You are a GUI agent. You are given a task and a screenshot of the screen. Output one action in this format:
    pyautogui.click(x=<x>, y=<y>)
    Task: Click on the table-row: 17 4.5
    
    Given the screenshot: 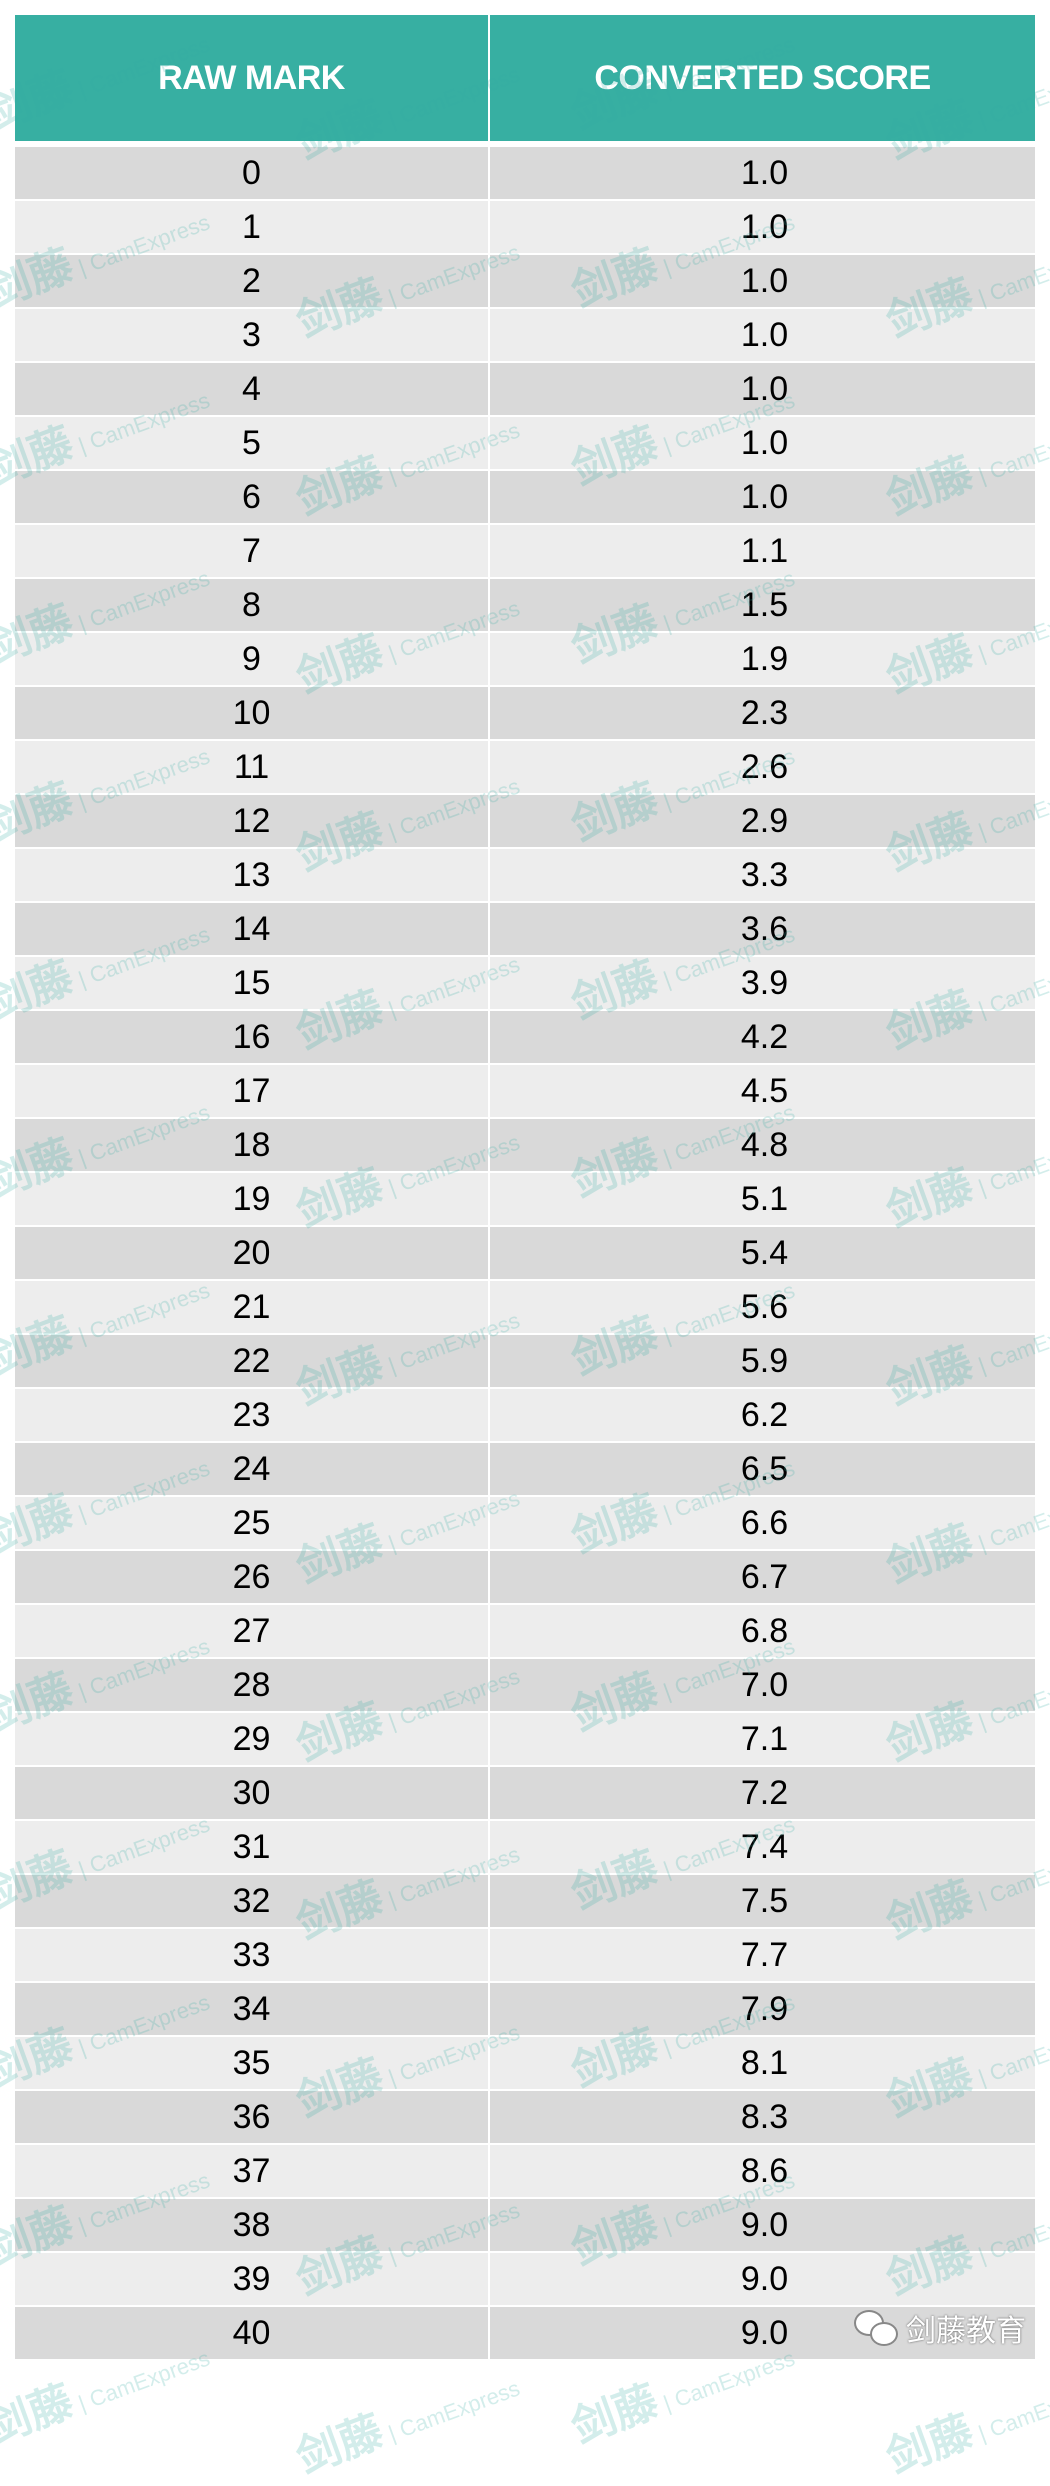 What is the action you would take?
    pyautogui.click(x=525, y=1091)
    